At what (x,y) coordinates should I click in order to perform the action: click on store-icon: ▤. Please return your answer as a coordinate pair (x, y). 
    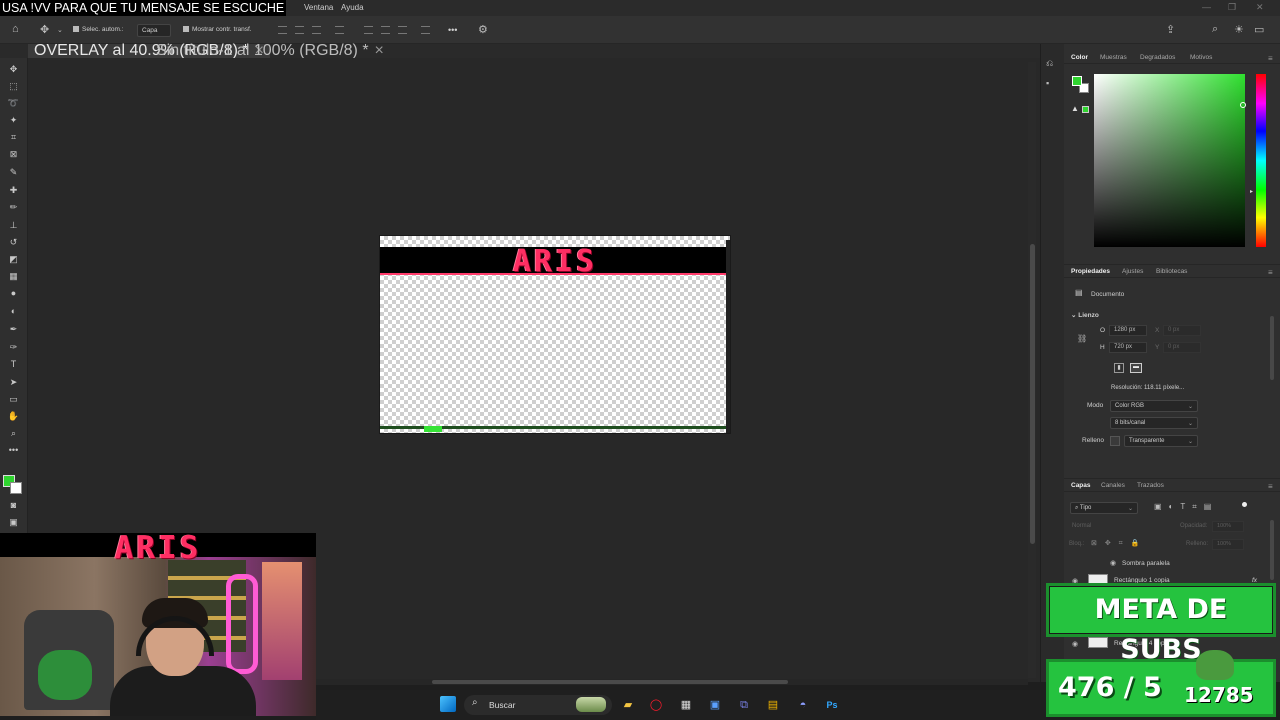
    Looking at the image, I should click on (773, 705).